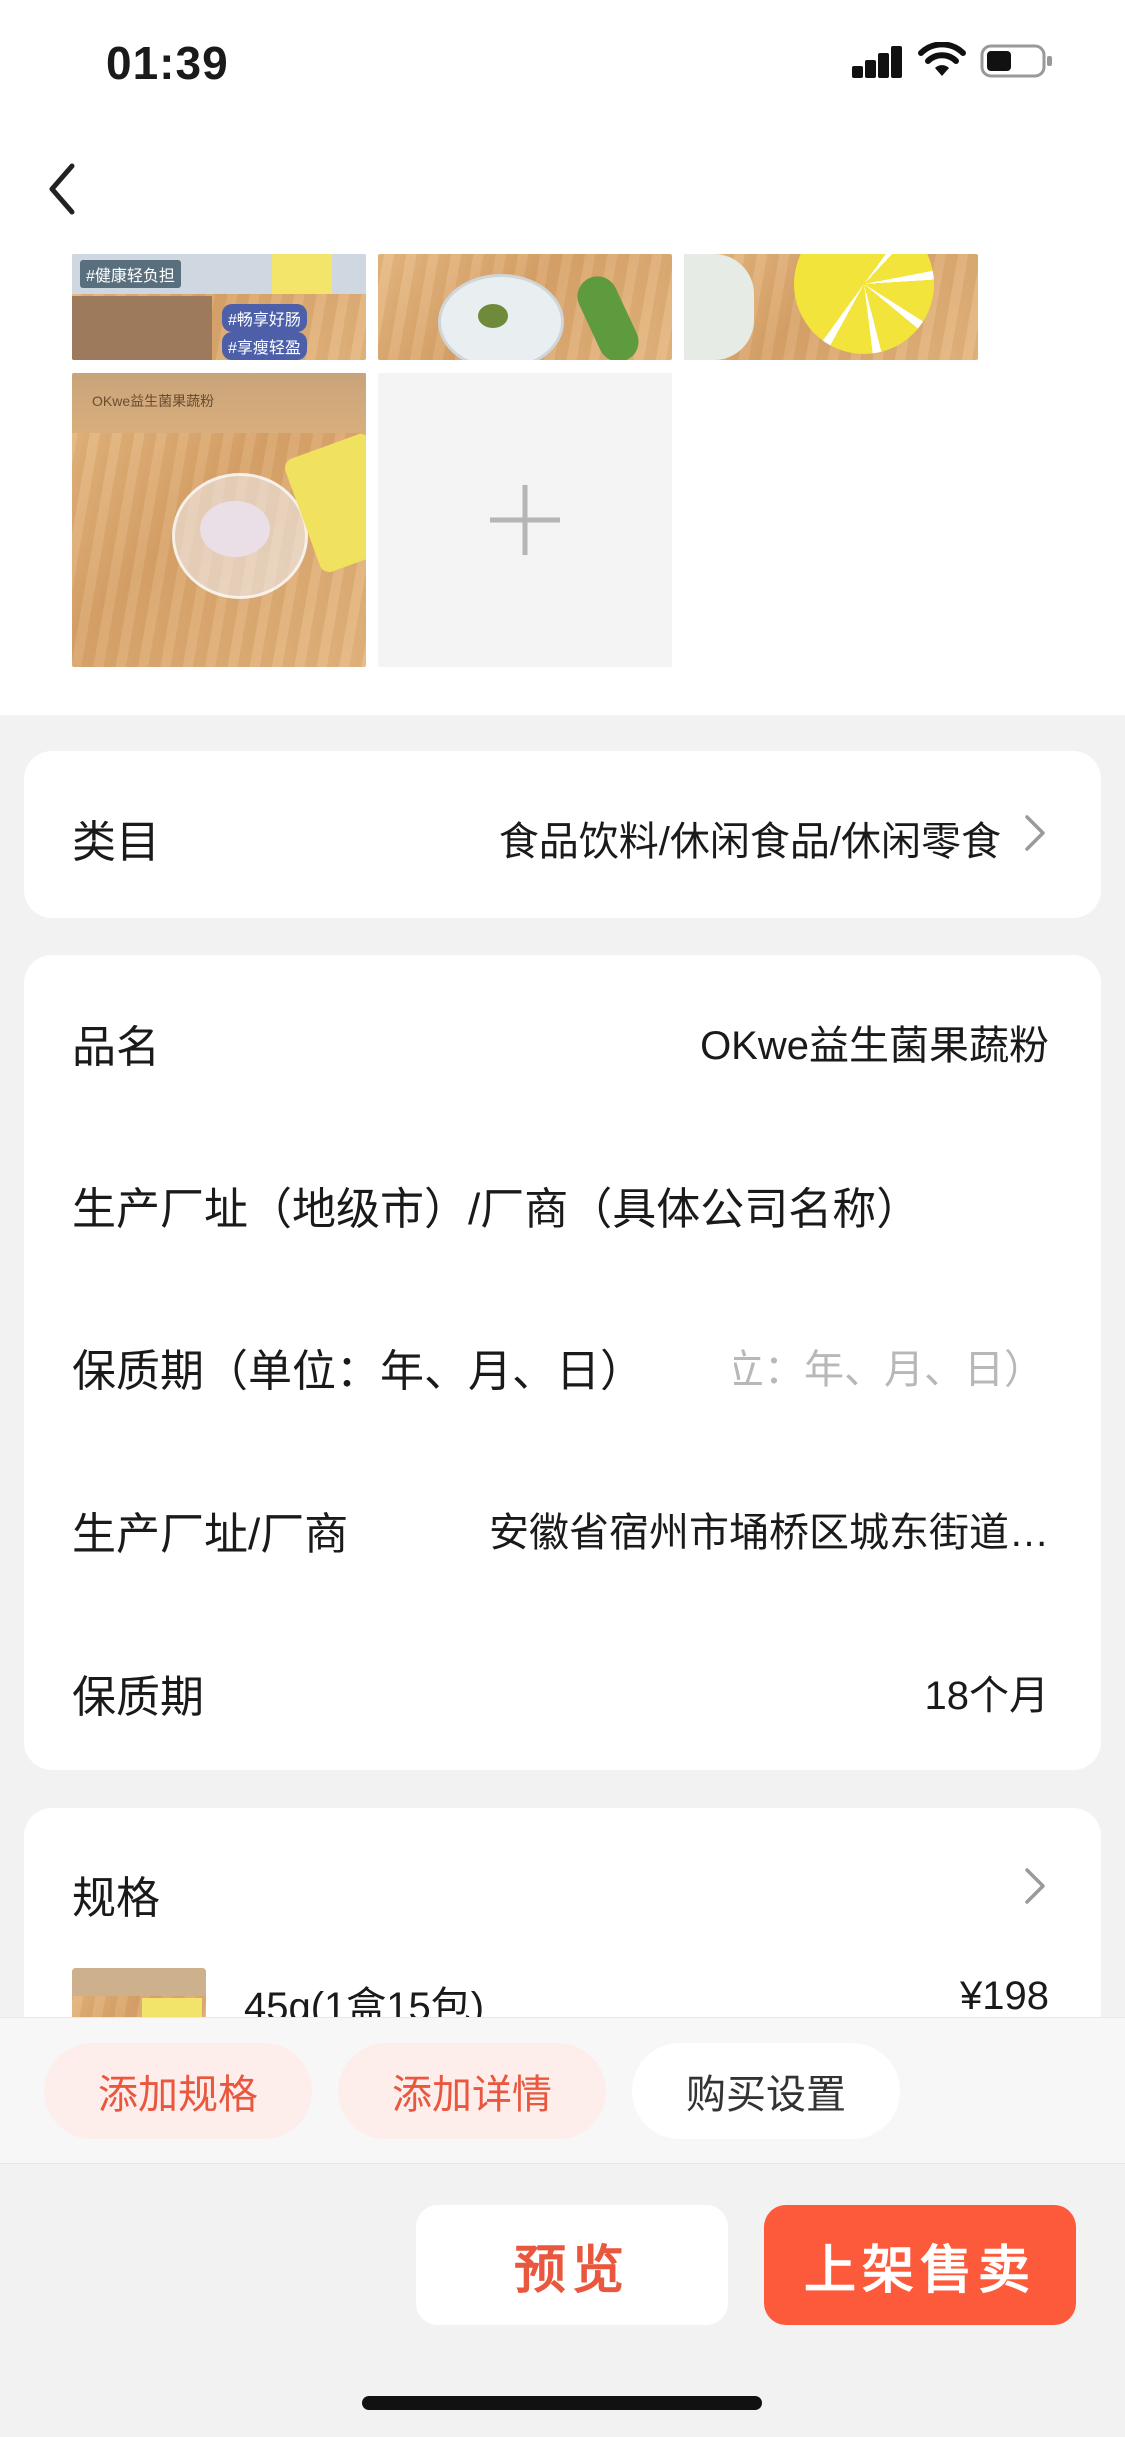  Describe the element at coordinates (874, 1042) in the screenshot. I see `attr-name-value: OKwe益生菌果蔬粉` at that location.